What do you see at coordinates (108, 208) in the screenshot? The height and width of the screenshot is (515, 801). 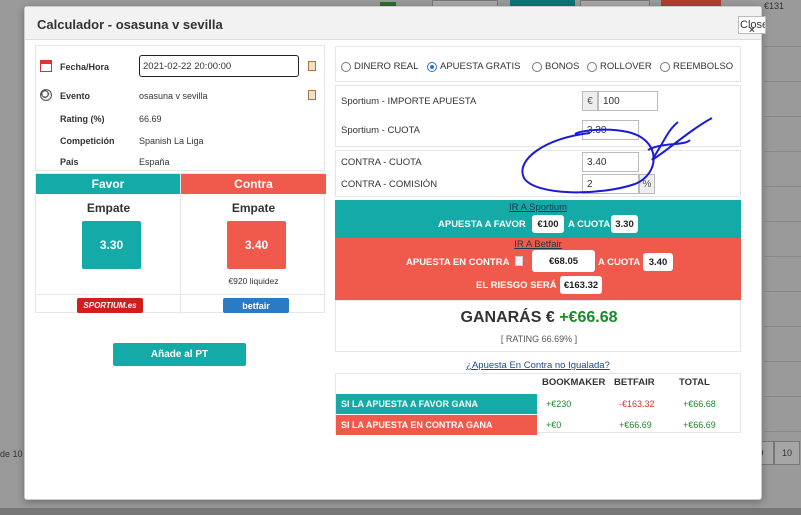 I see `favor-outcome: Empate` at bounding box center [108, 208].